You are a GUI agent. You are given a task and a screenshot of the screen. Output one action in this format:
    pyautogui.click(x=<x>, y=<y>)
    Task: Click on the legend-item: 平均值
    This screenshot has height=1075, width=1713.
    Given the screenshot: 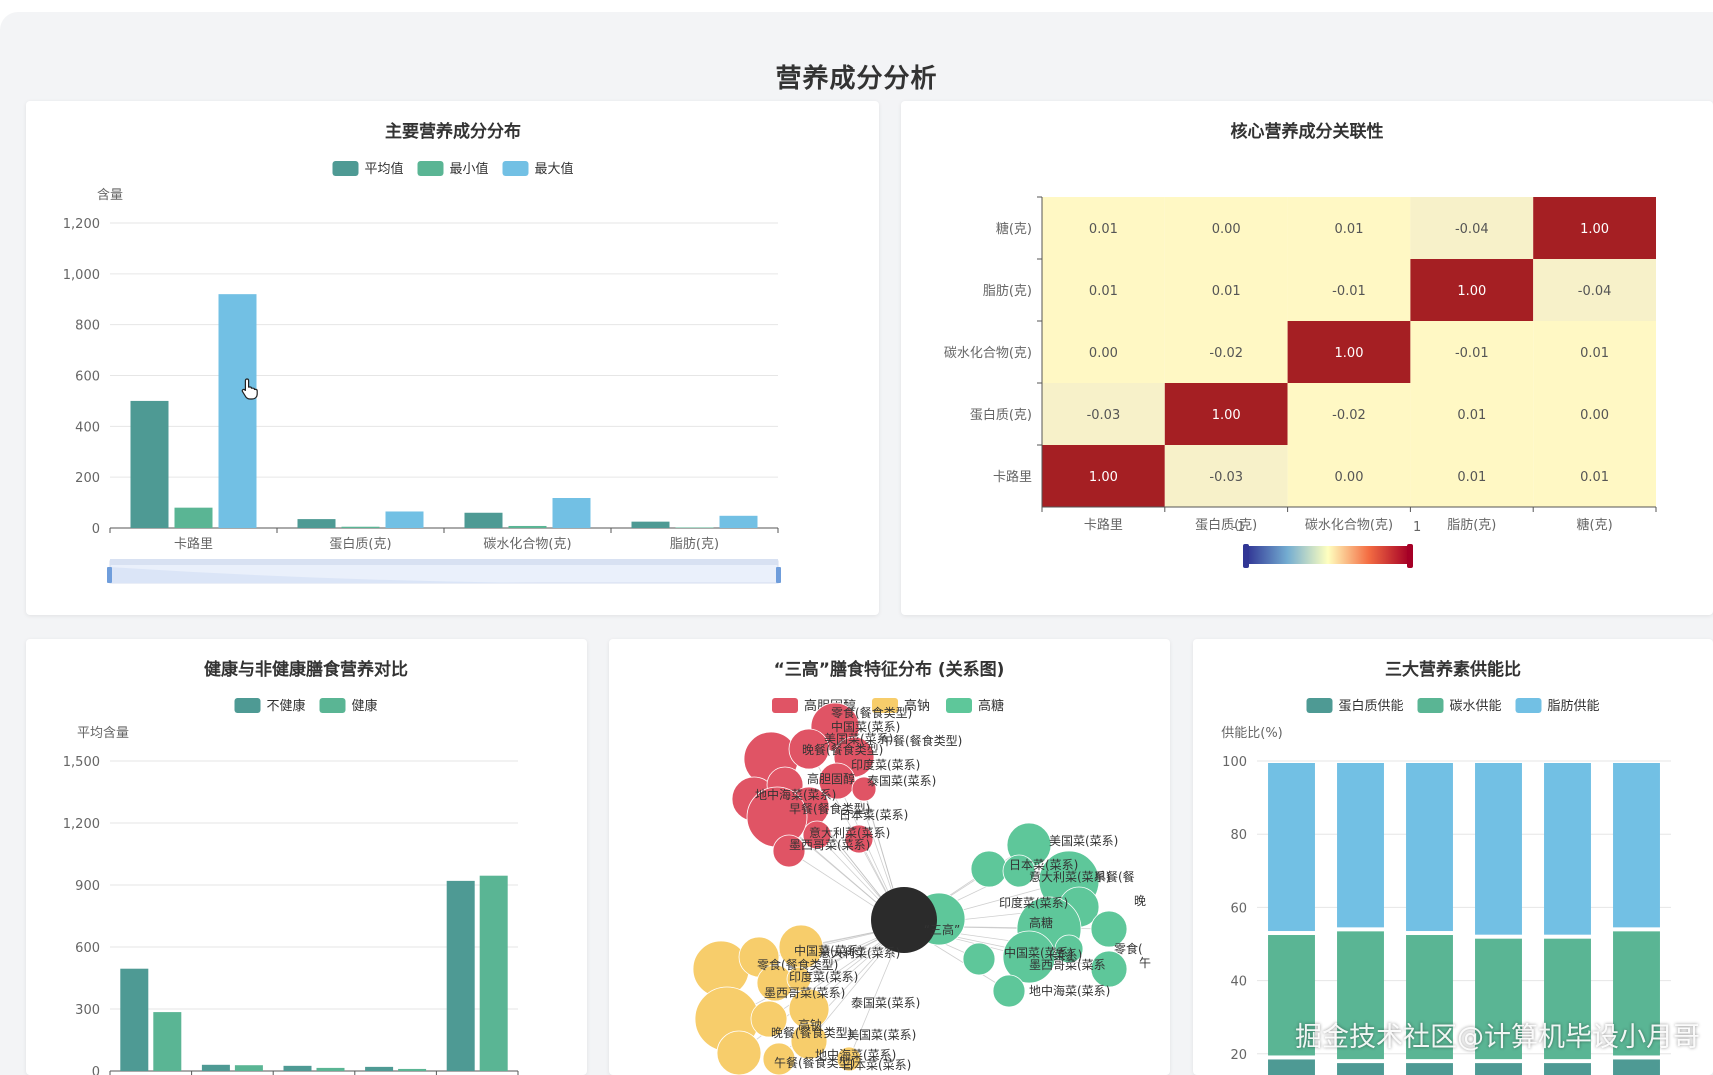 What is the action you would take?
    pyautogui.click(x=368, y=169)
    